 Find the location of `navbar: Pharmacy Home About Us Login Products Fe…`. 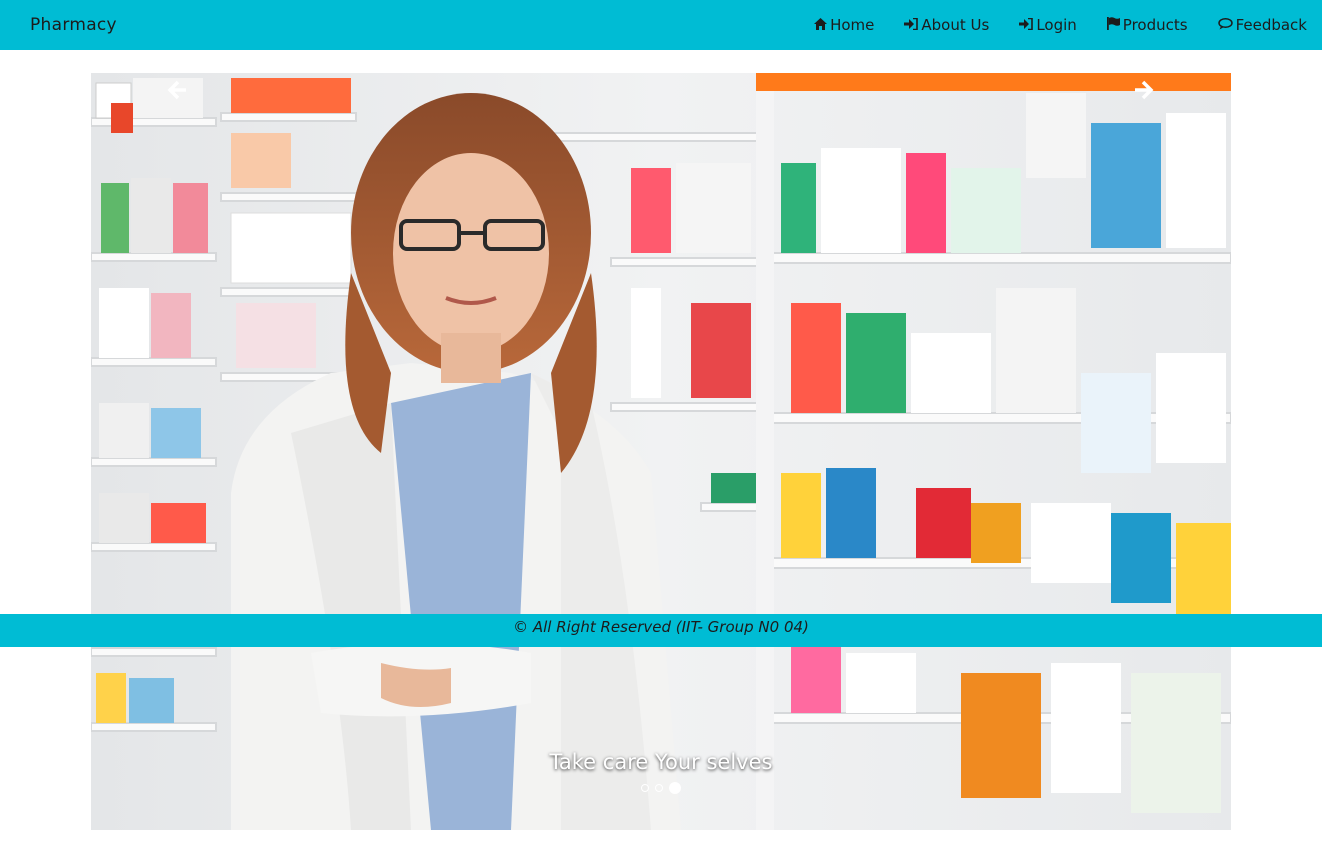

navbar: Pharmacy Home About Us Login Products Fe… is located at coordinates (661, 25).